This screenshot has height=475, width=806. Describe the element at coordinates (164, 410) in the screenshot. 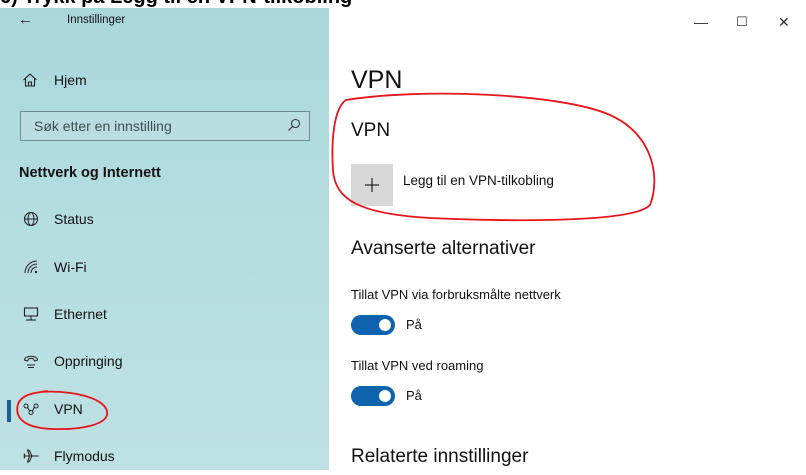

I see `sidebar-item-vpn: VPN` at that location.